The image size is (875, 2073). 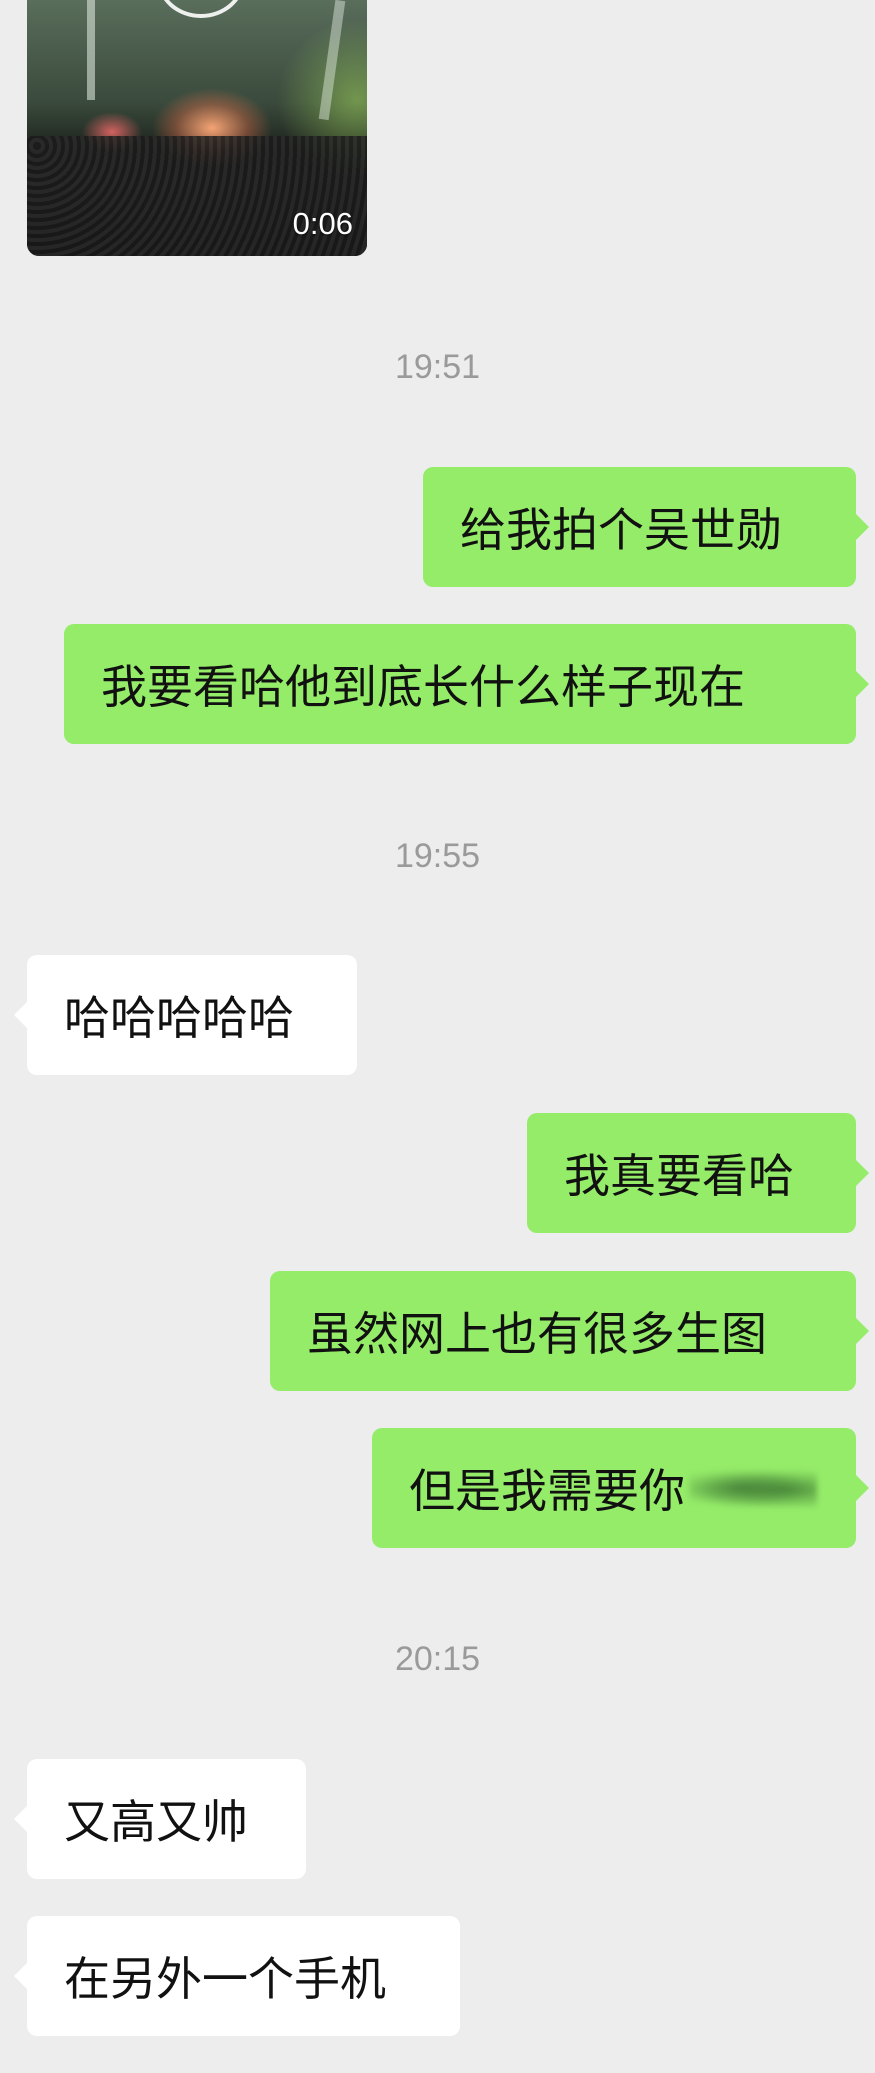 What do you see at coordinates (437, 856) in the screenshot?
I see `timestamp: 19:55` at bounding box center [437, 856].